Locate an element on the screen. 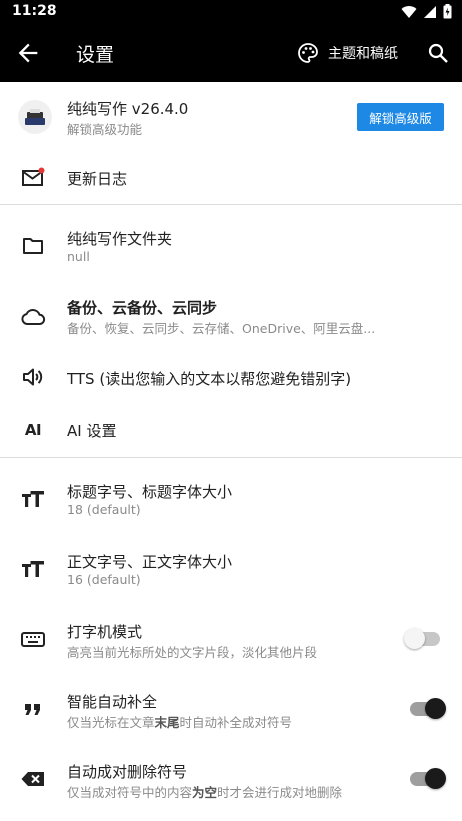 This screenshot has height=821, width=462. keyboard-icon is located at coordinates (33, 639).